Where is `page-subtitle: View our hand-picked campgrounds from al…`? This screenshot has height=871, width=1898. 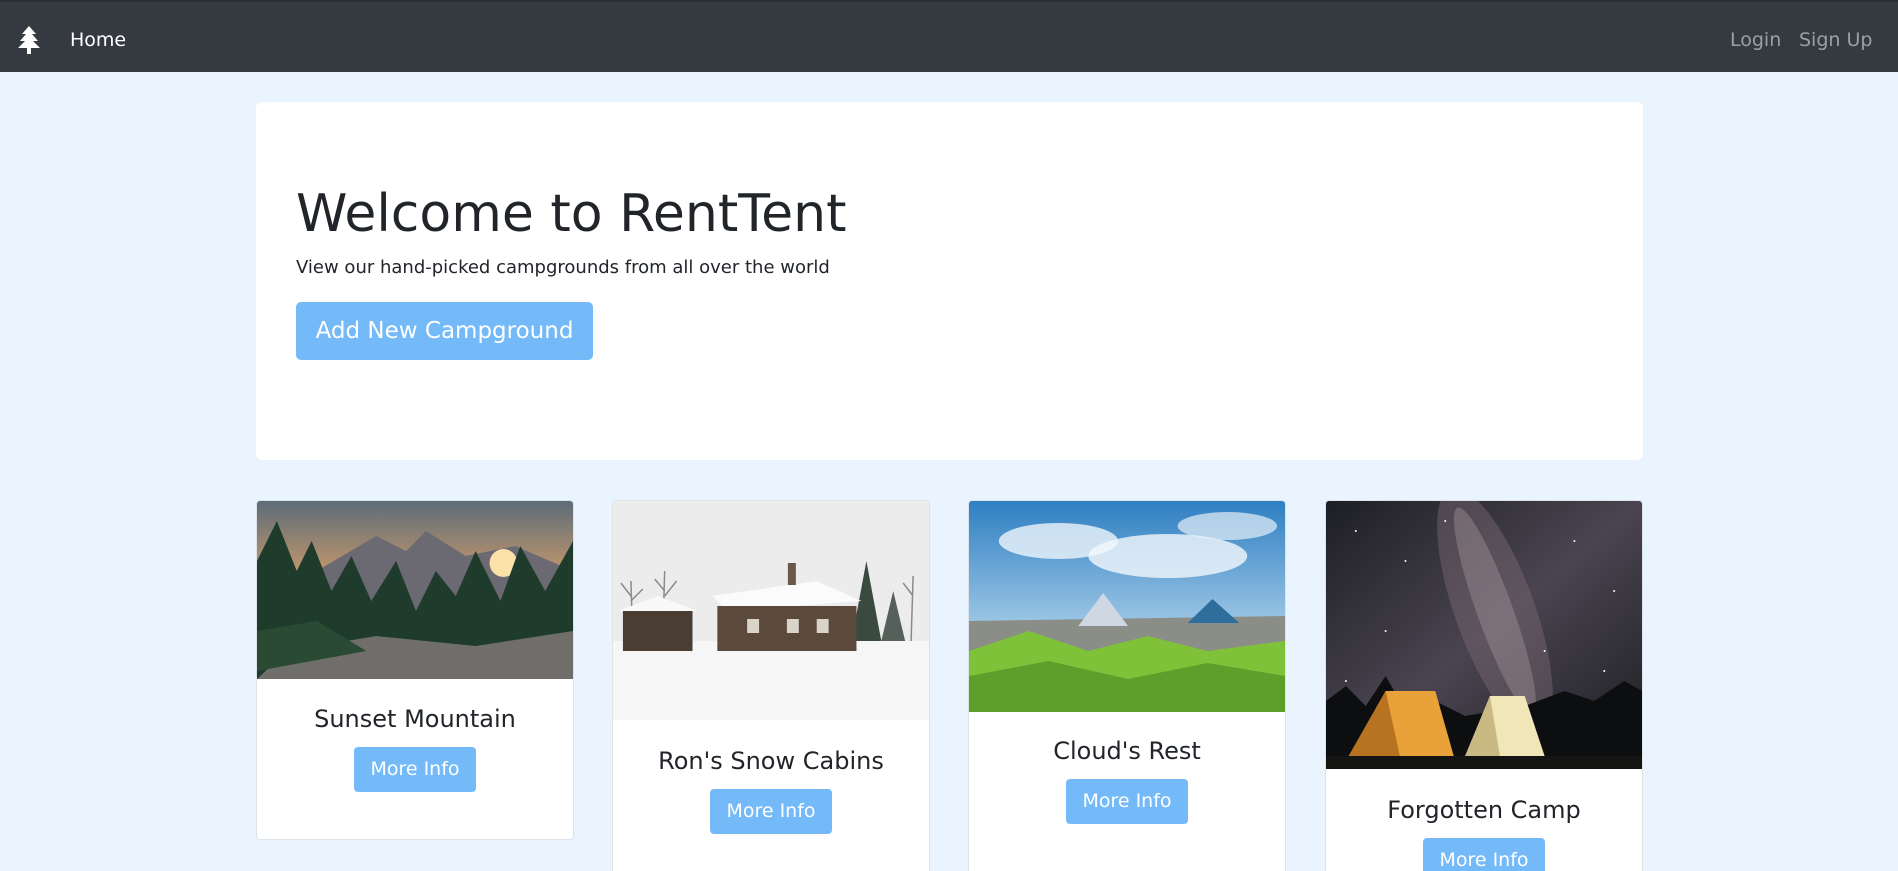
page-subtitle: View our hand-picked campgrounds from al… is located at coordinates (563, 267).